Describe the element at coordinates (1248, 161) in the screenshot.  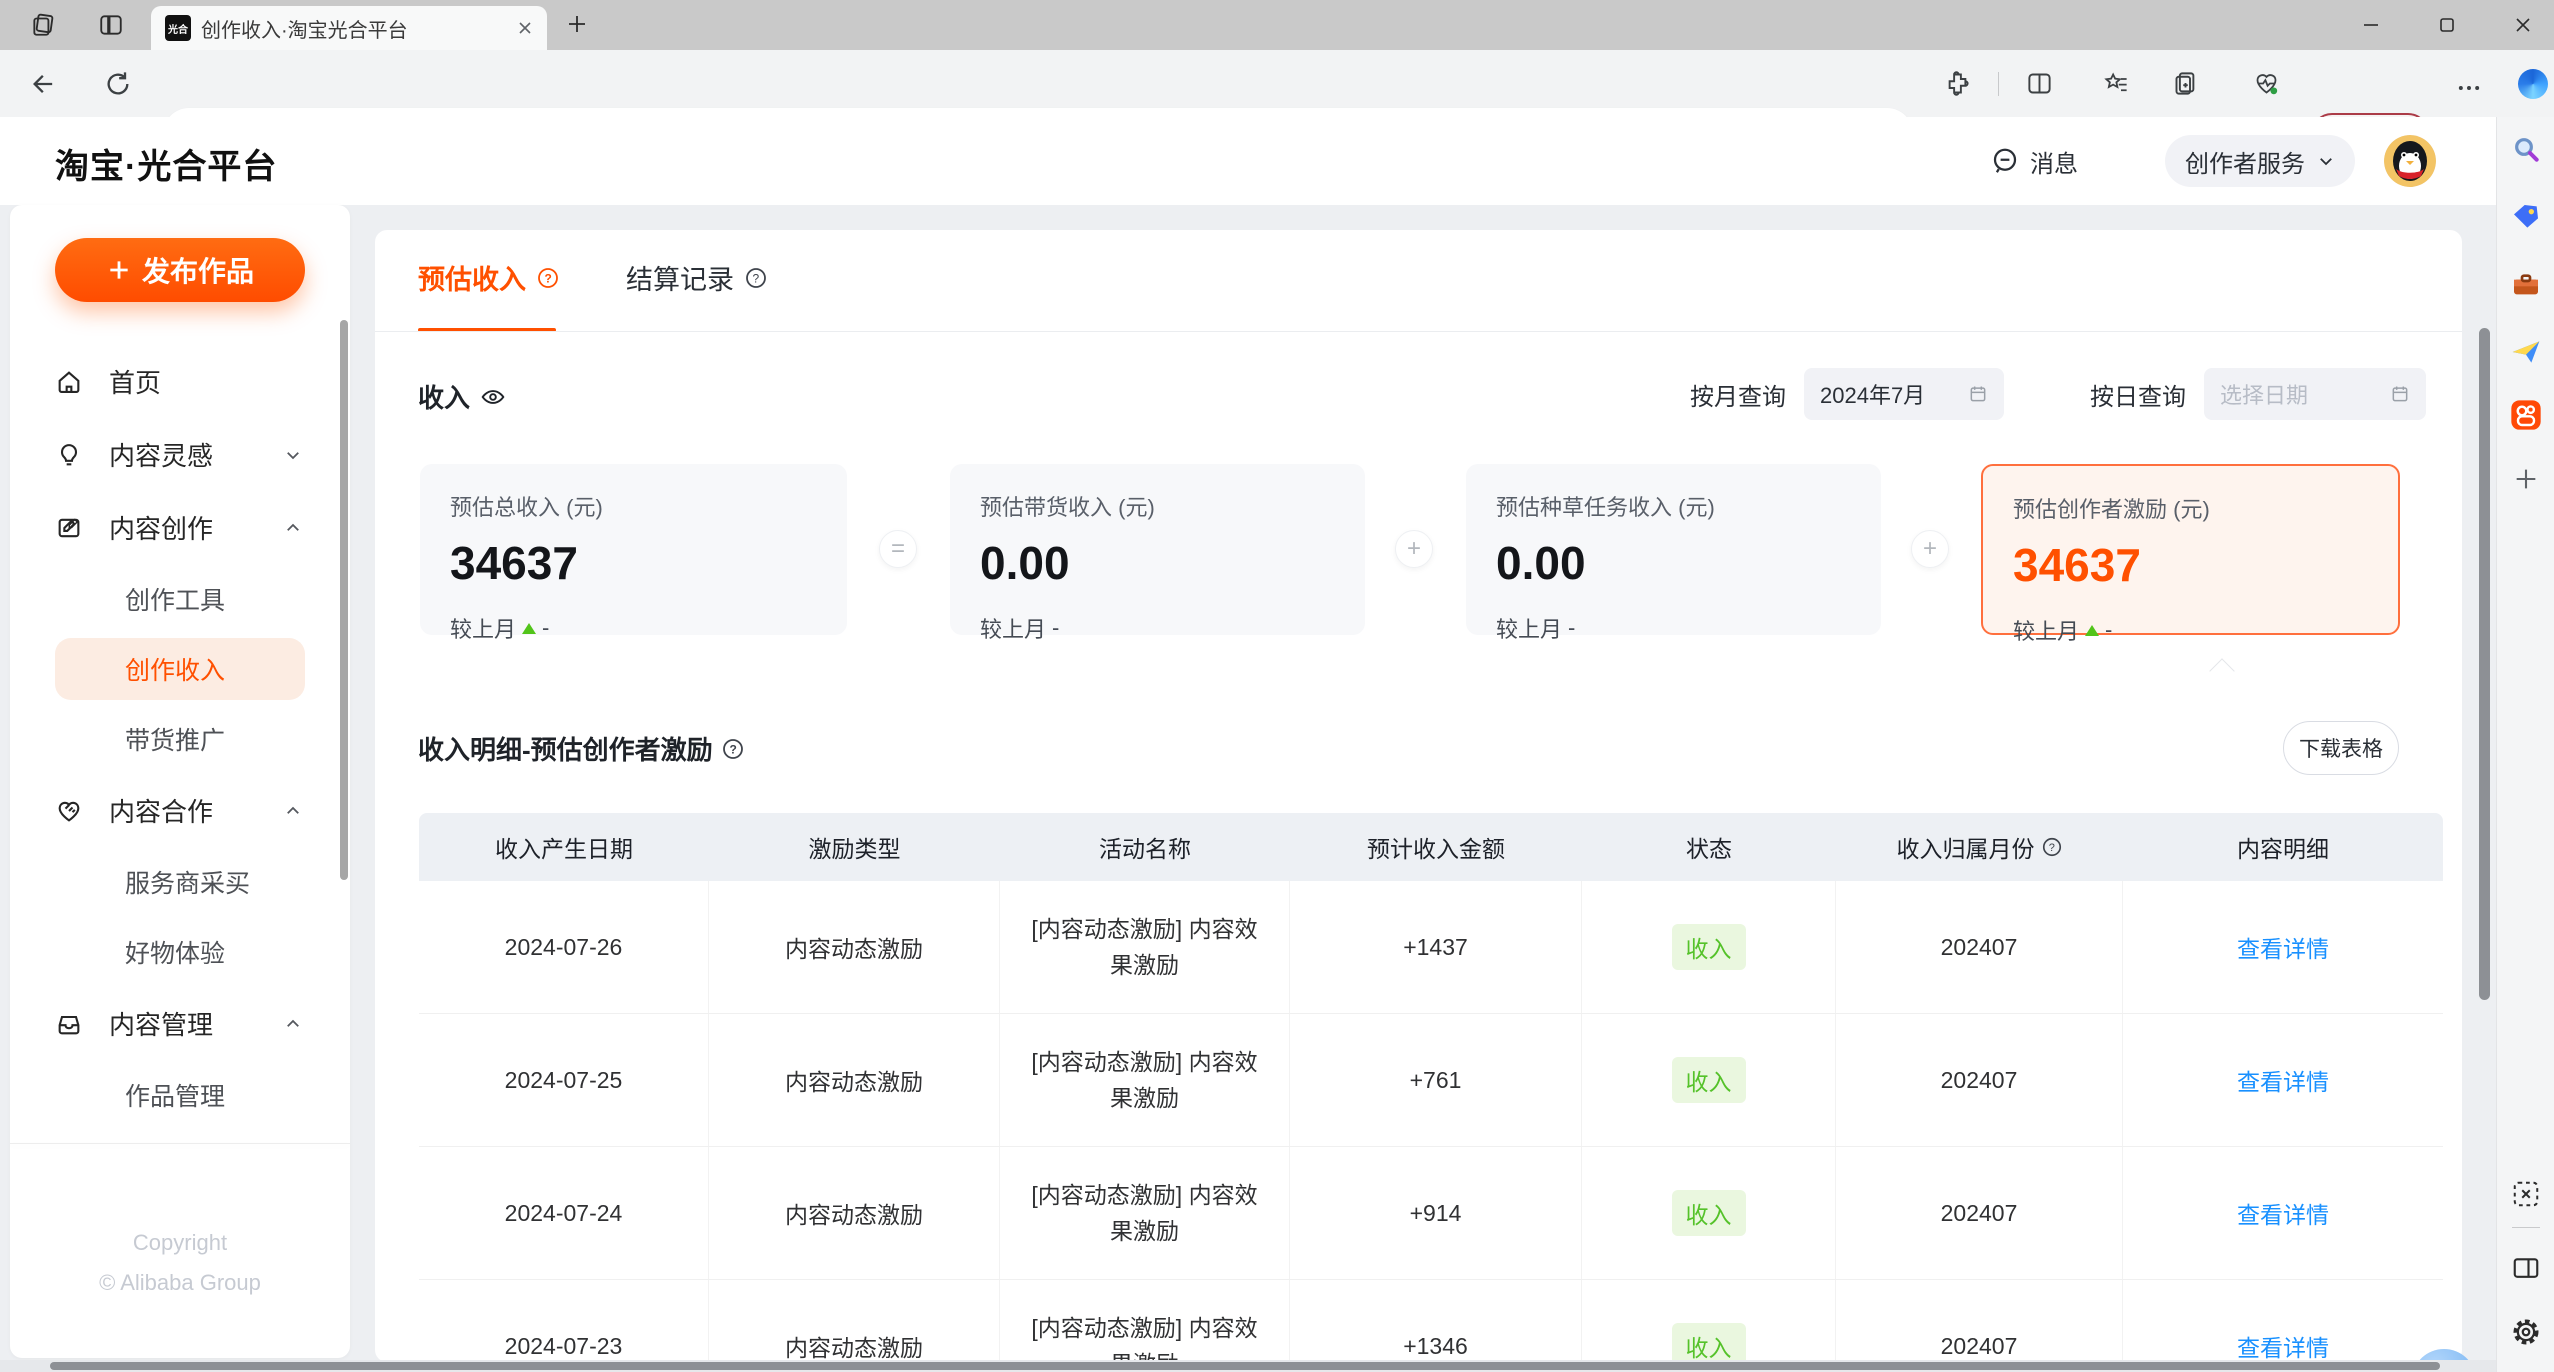
I see `site-header: 淘宝·光合平台 消息 创作者服务` at that location.